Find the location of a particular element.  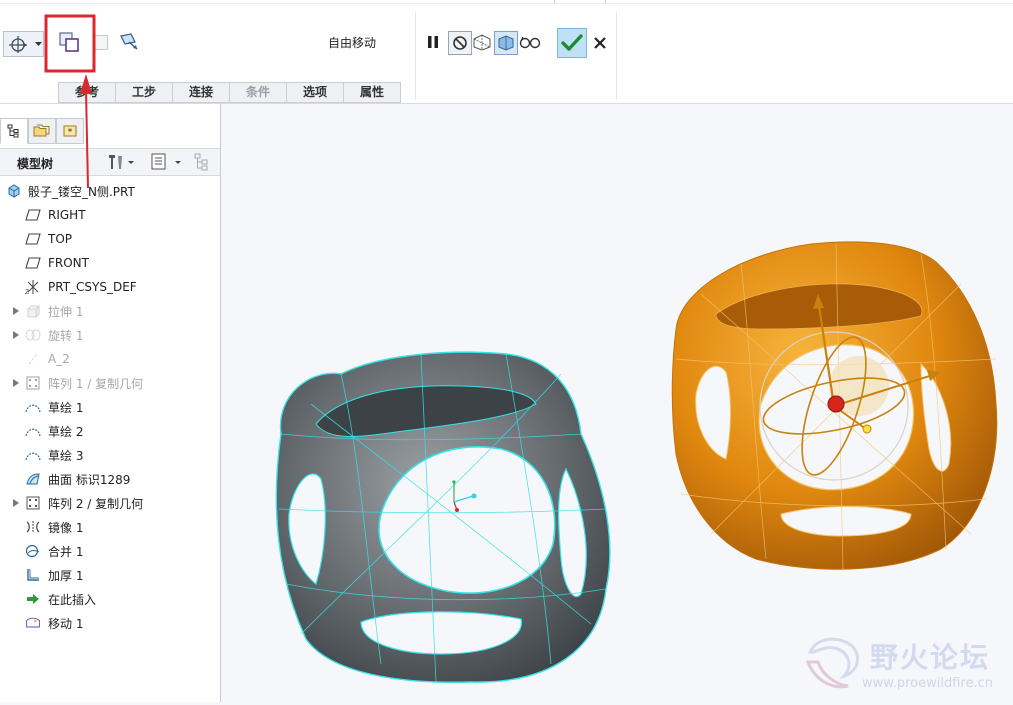

sketch-icon is located at coordinates (33, 407).